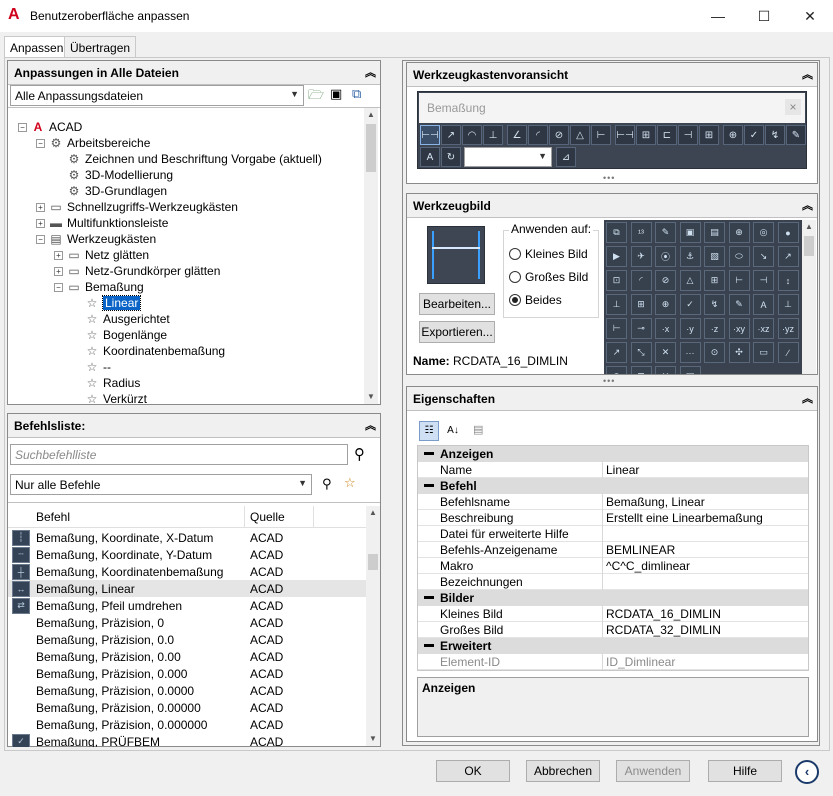 The image size is (833, 796). Describe the element at coordinates (429, 431) in the screenshot. I see `categorized-icon: ☷` at that location.